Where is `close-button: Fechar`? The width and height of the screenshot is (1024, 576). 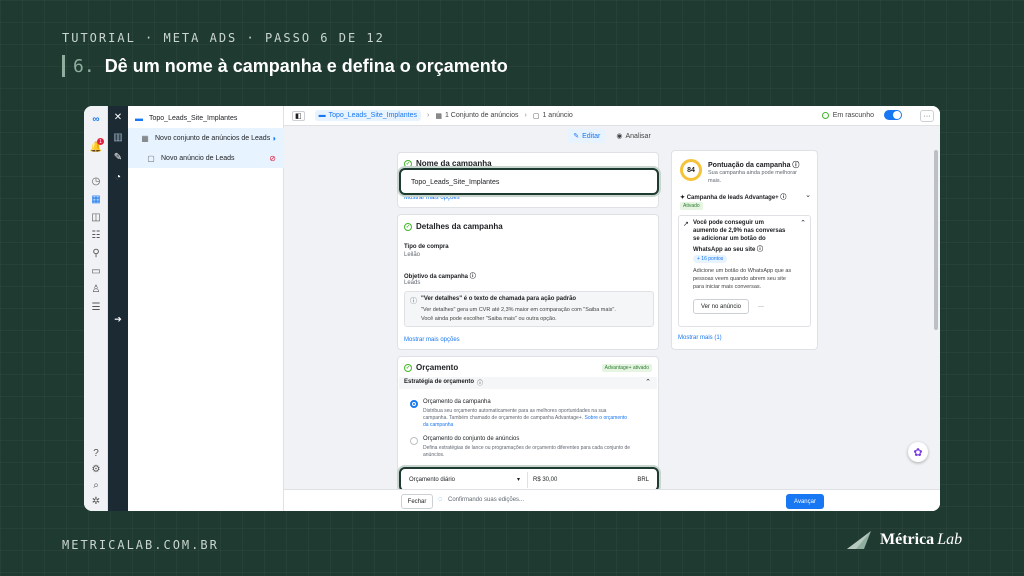 close-button: Fechar is located at coordinates (417, 501).